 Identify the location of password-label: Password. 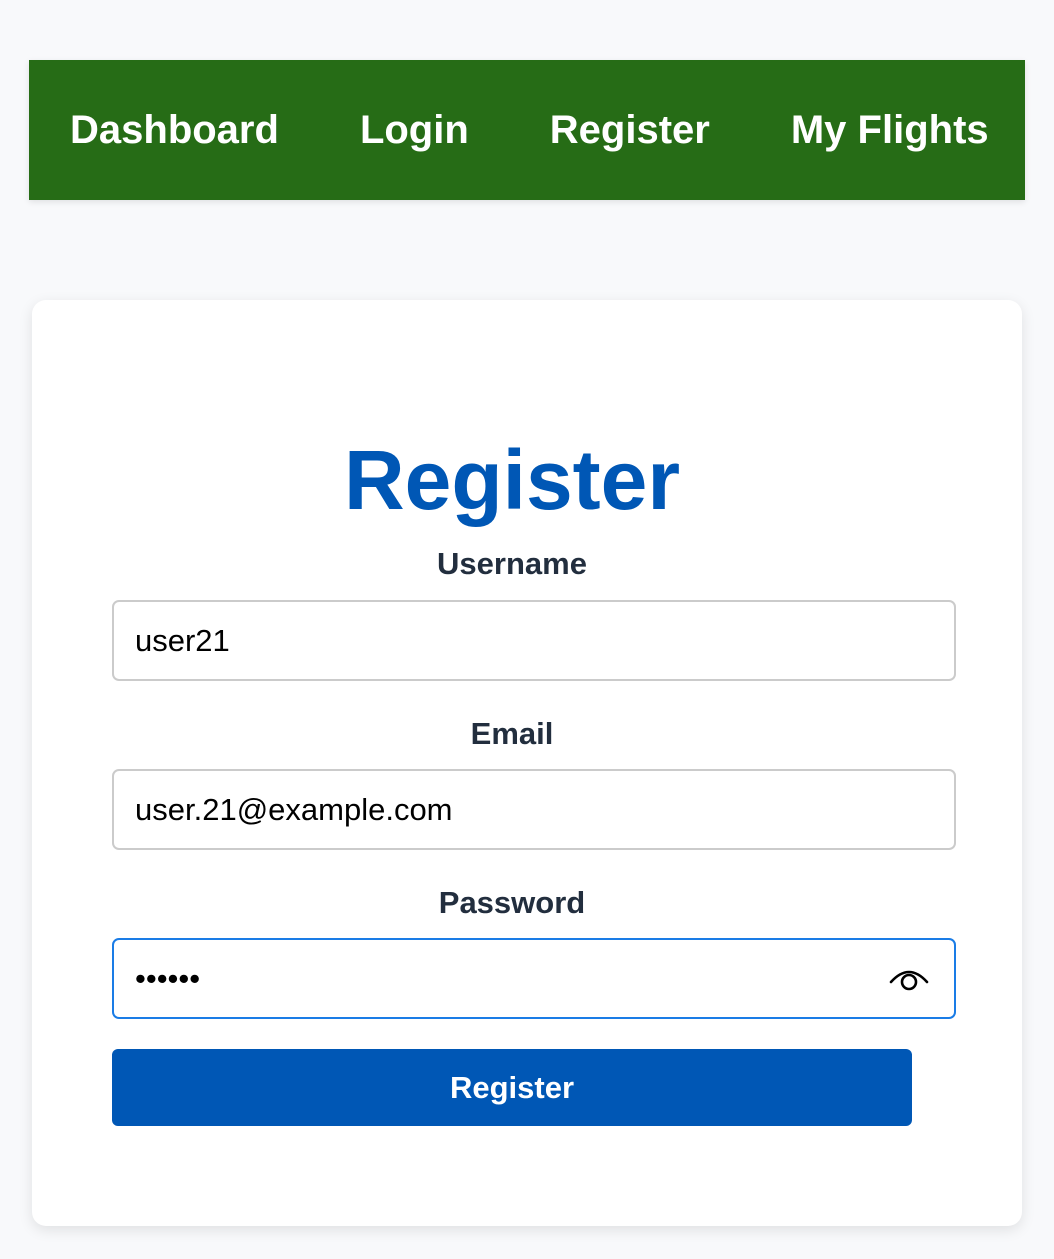
(512, 902).